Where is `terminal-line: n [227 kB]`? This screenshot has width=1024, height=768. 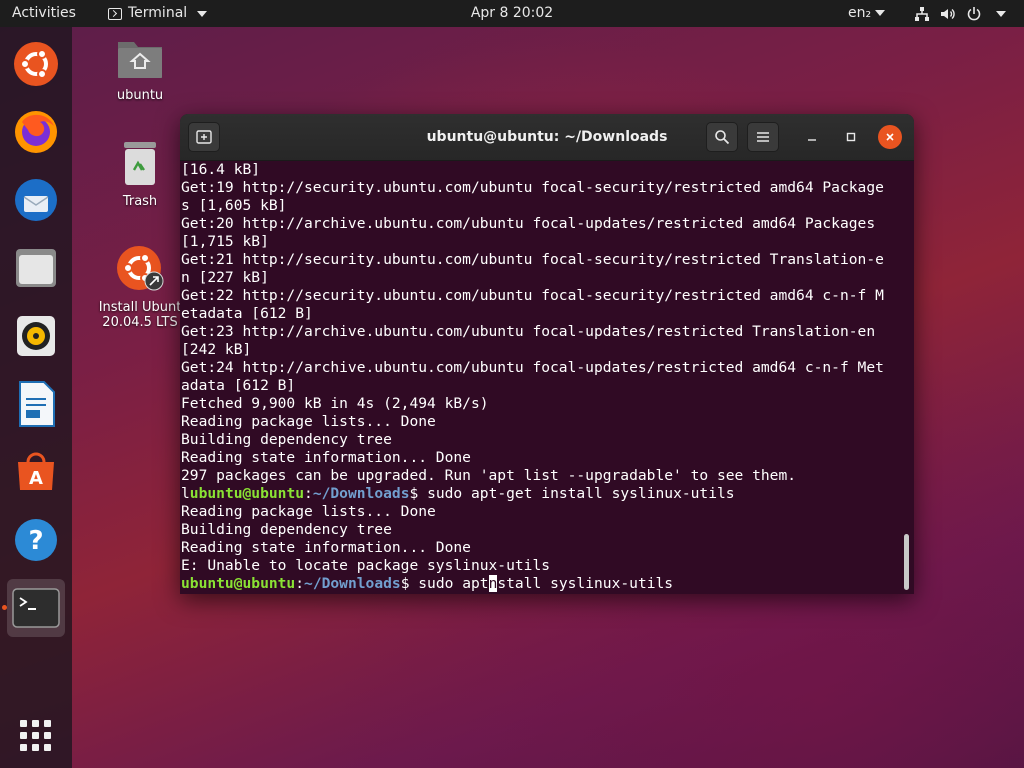 terminal-line: n [227 kB] is located at coordinates (225, 277).